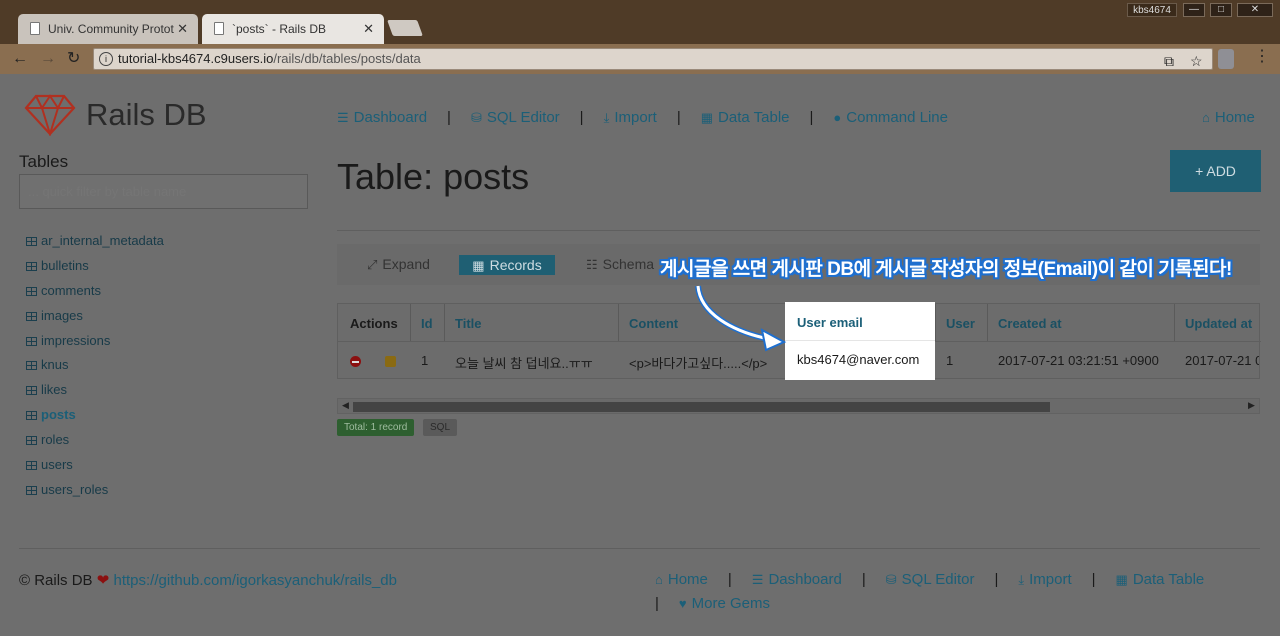  I want to click on table-link-label: bulletins, so click(65, 265).